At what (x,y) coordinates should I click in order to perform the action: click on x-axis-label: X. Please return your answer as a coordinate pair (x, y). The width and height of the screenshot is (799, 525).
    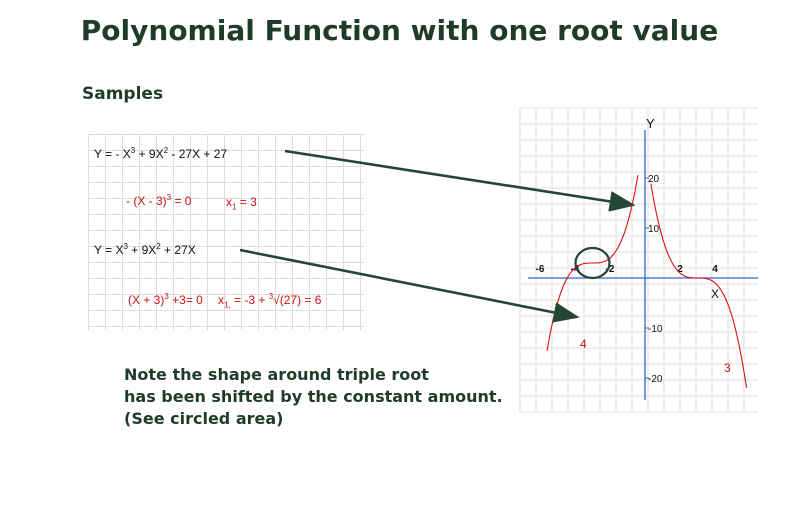
    Looking at the image, I should click on (715, 294).